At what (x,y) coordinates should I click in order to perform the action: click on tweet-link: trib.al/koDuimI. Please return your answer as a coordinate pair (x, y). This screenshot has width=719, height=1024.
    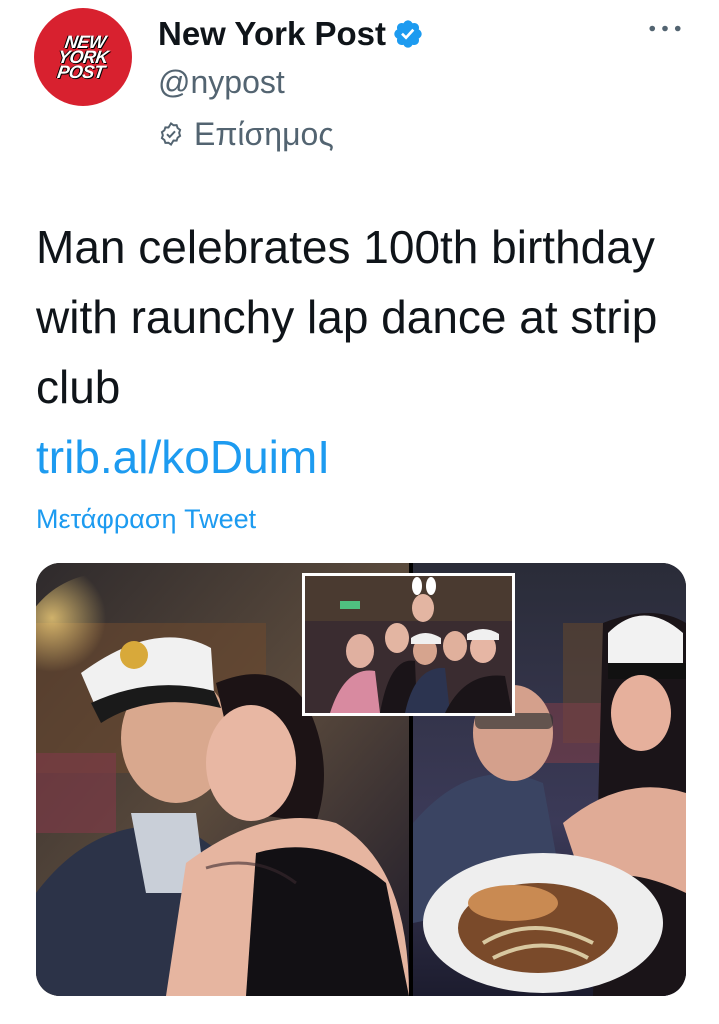
    Looking at the image, I should click on (183, 457).